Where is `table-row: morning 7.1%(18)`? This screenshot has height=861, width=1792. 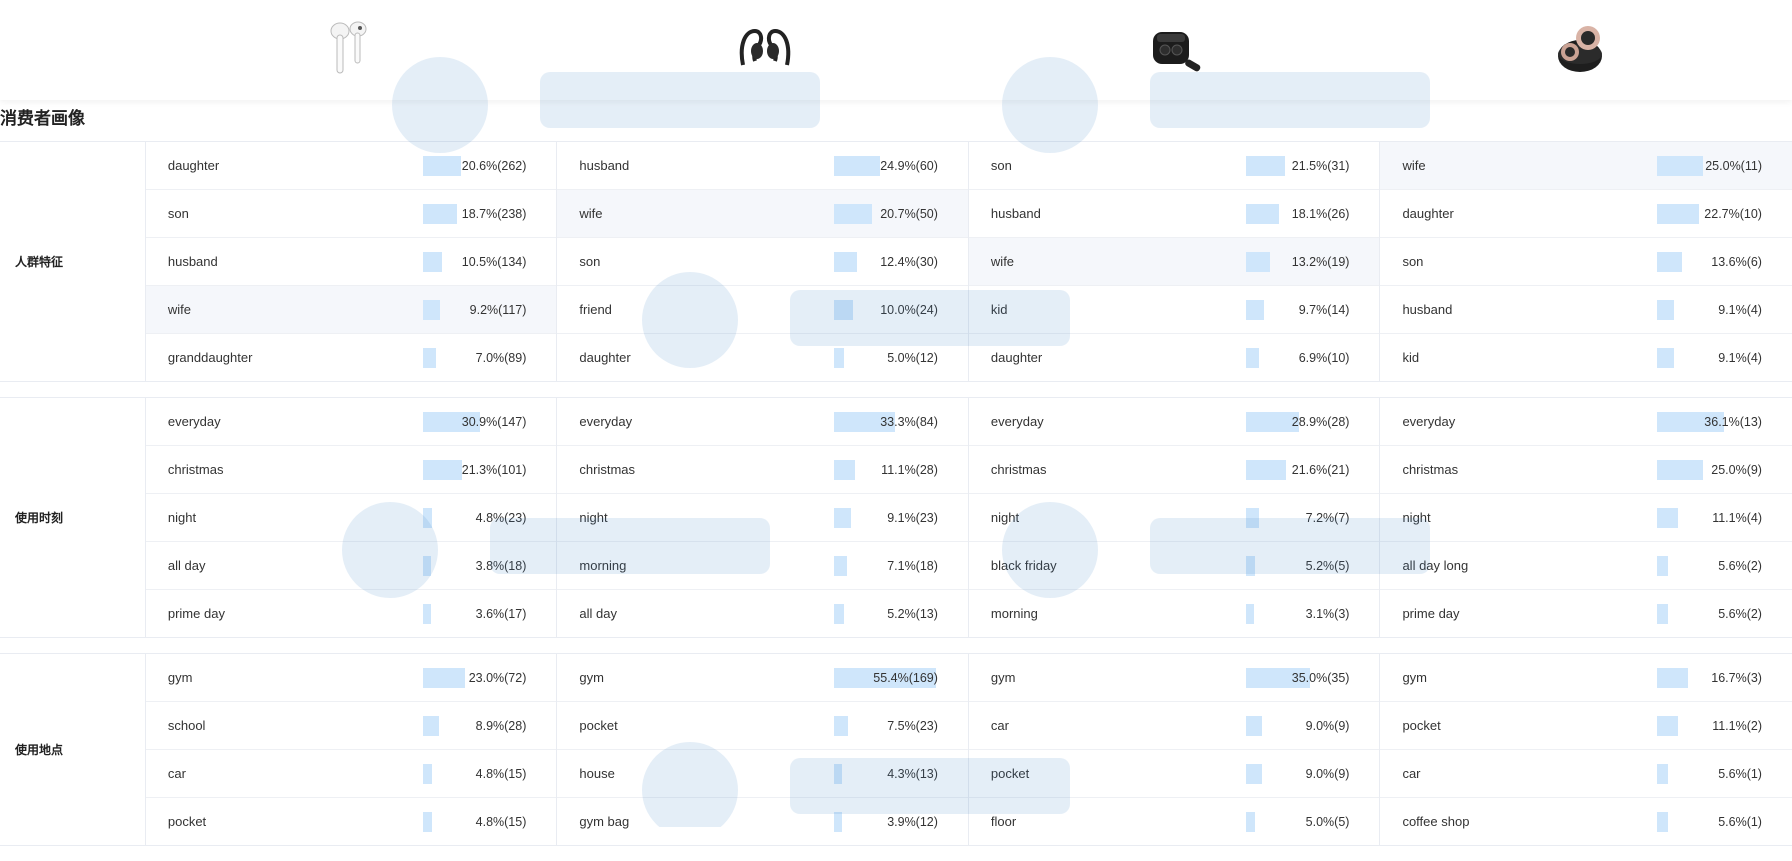 table-row: morning 7.1%(18) is located at coordinates (762, 566).